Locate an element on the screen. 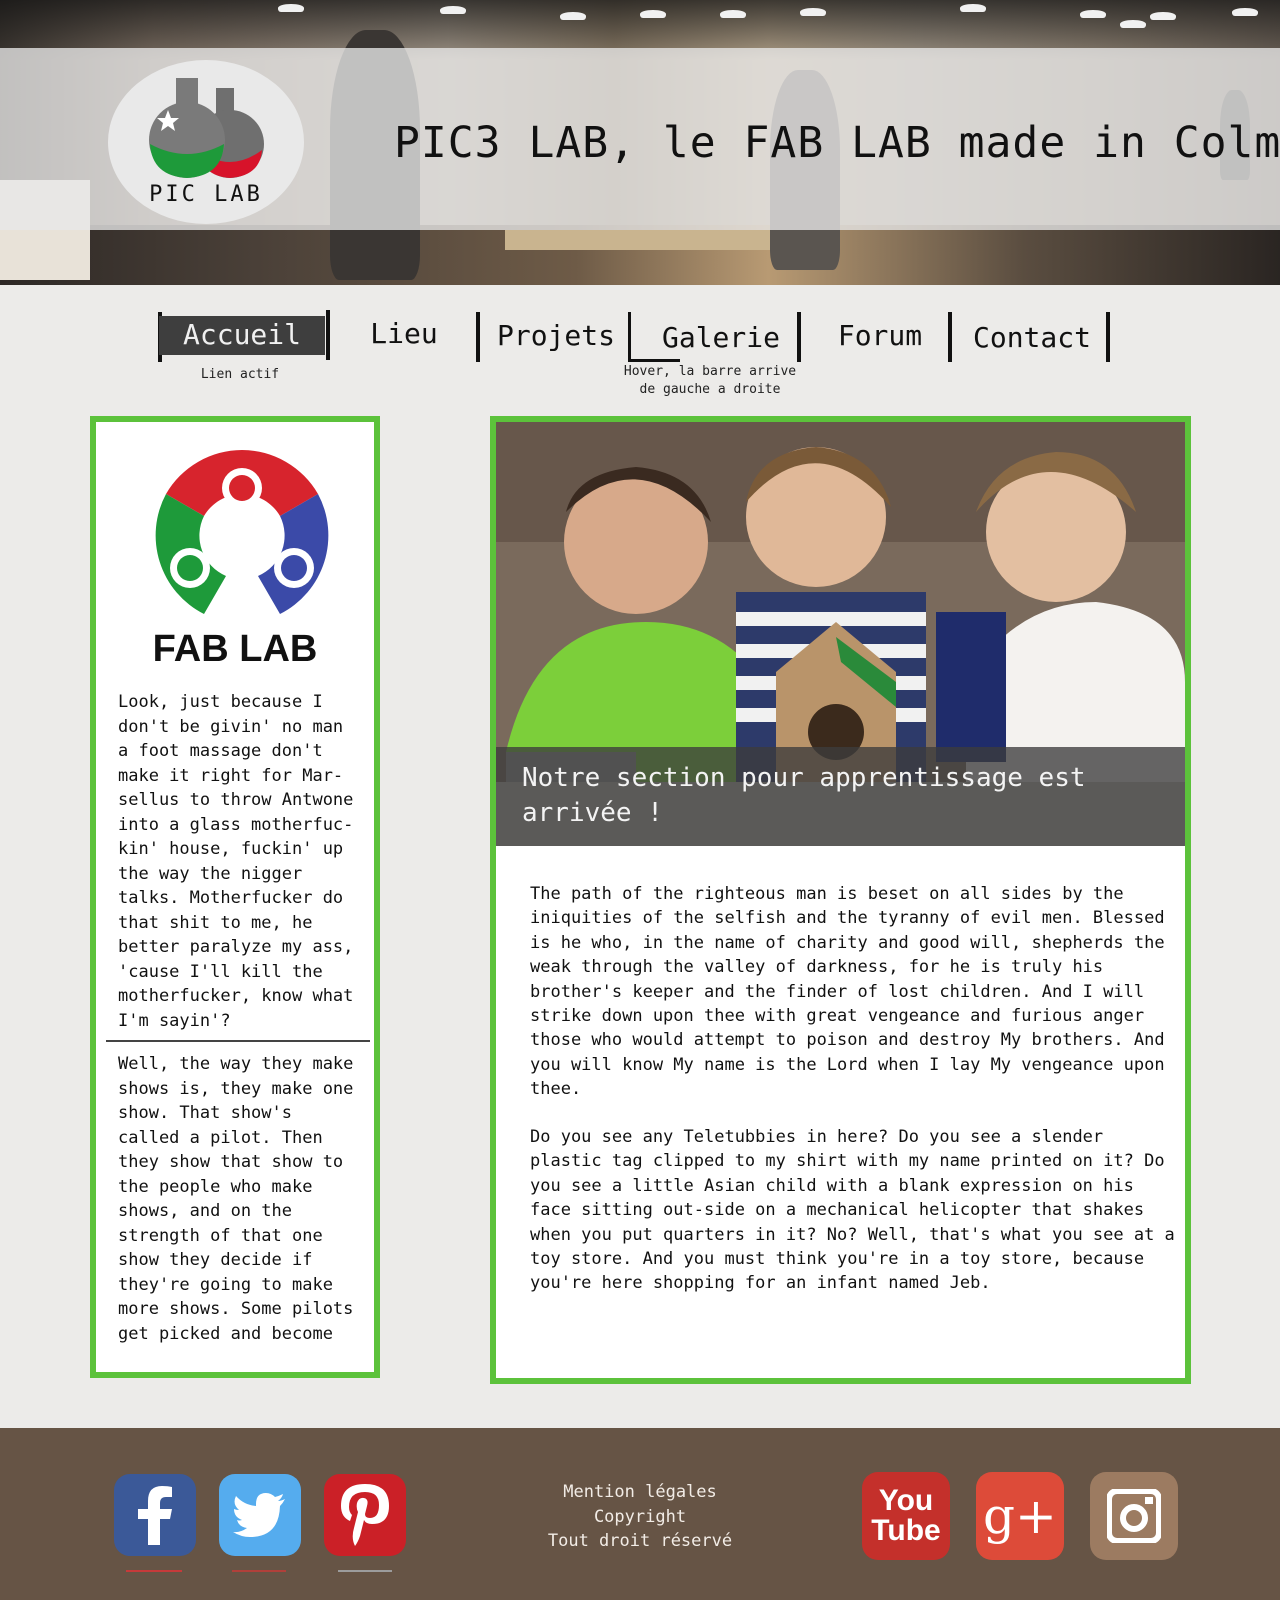 Image resolution: width=1280 pixels, height=1600 pixels. google-plus-icon: g+ is located at coordinates (1020, 1516).